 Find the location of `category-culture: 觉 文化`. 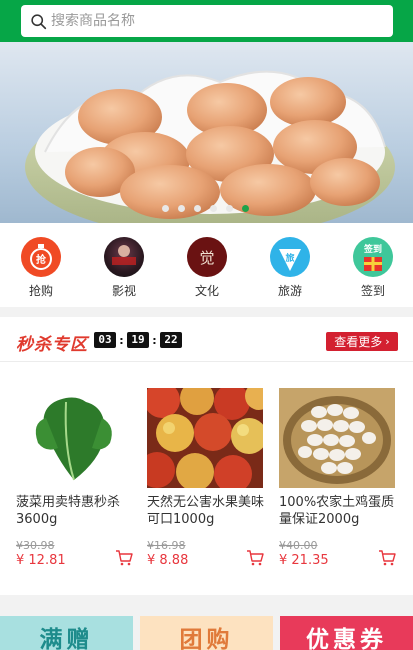

category-culture: 觉 文化 is located at coordinates (207, 268).